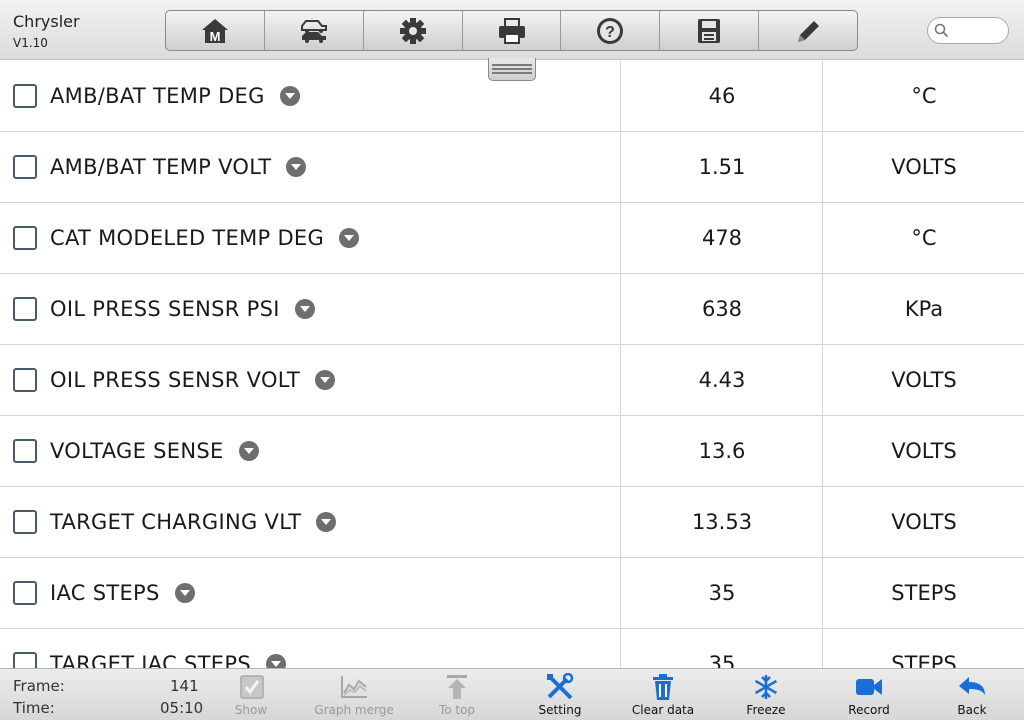 The height and width of the screenshot is (720, 1024). What do you see at coordinates (972, 696) in the screenshot?
I see `back-button: Back` at bounding box center [972, 696].